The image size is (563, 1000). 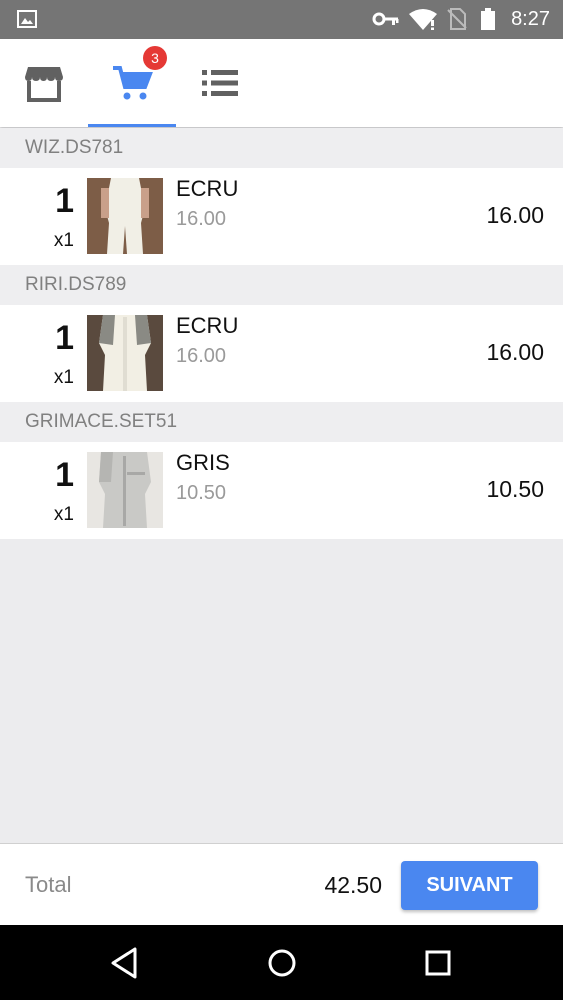 I want to click on battery-icon, so click(x=488, y=19).